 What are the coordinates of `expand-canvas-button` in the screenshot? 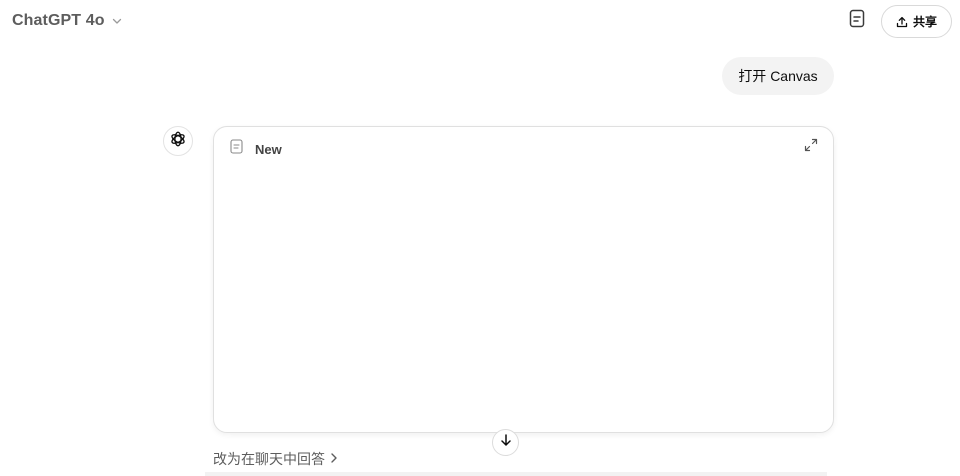 It's located at (811, 147).